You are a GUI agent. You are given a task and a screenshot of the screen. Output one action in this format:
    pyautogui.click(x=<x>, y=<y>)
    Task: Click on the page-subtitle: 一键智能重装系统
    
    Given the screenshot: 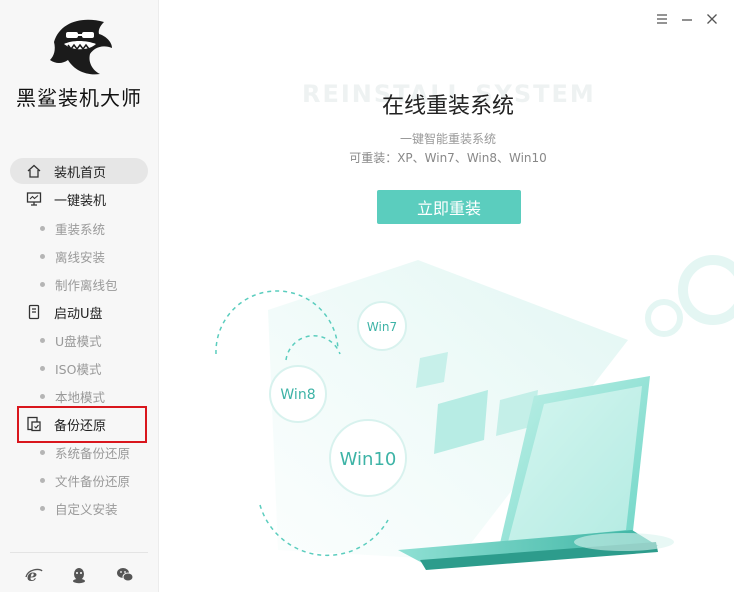 What is the action you would take?
    pyautogui.click(x=447, y=139)
    